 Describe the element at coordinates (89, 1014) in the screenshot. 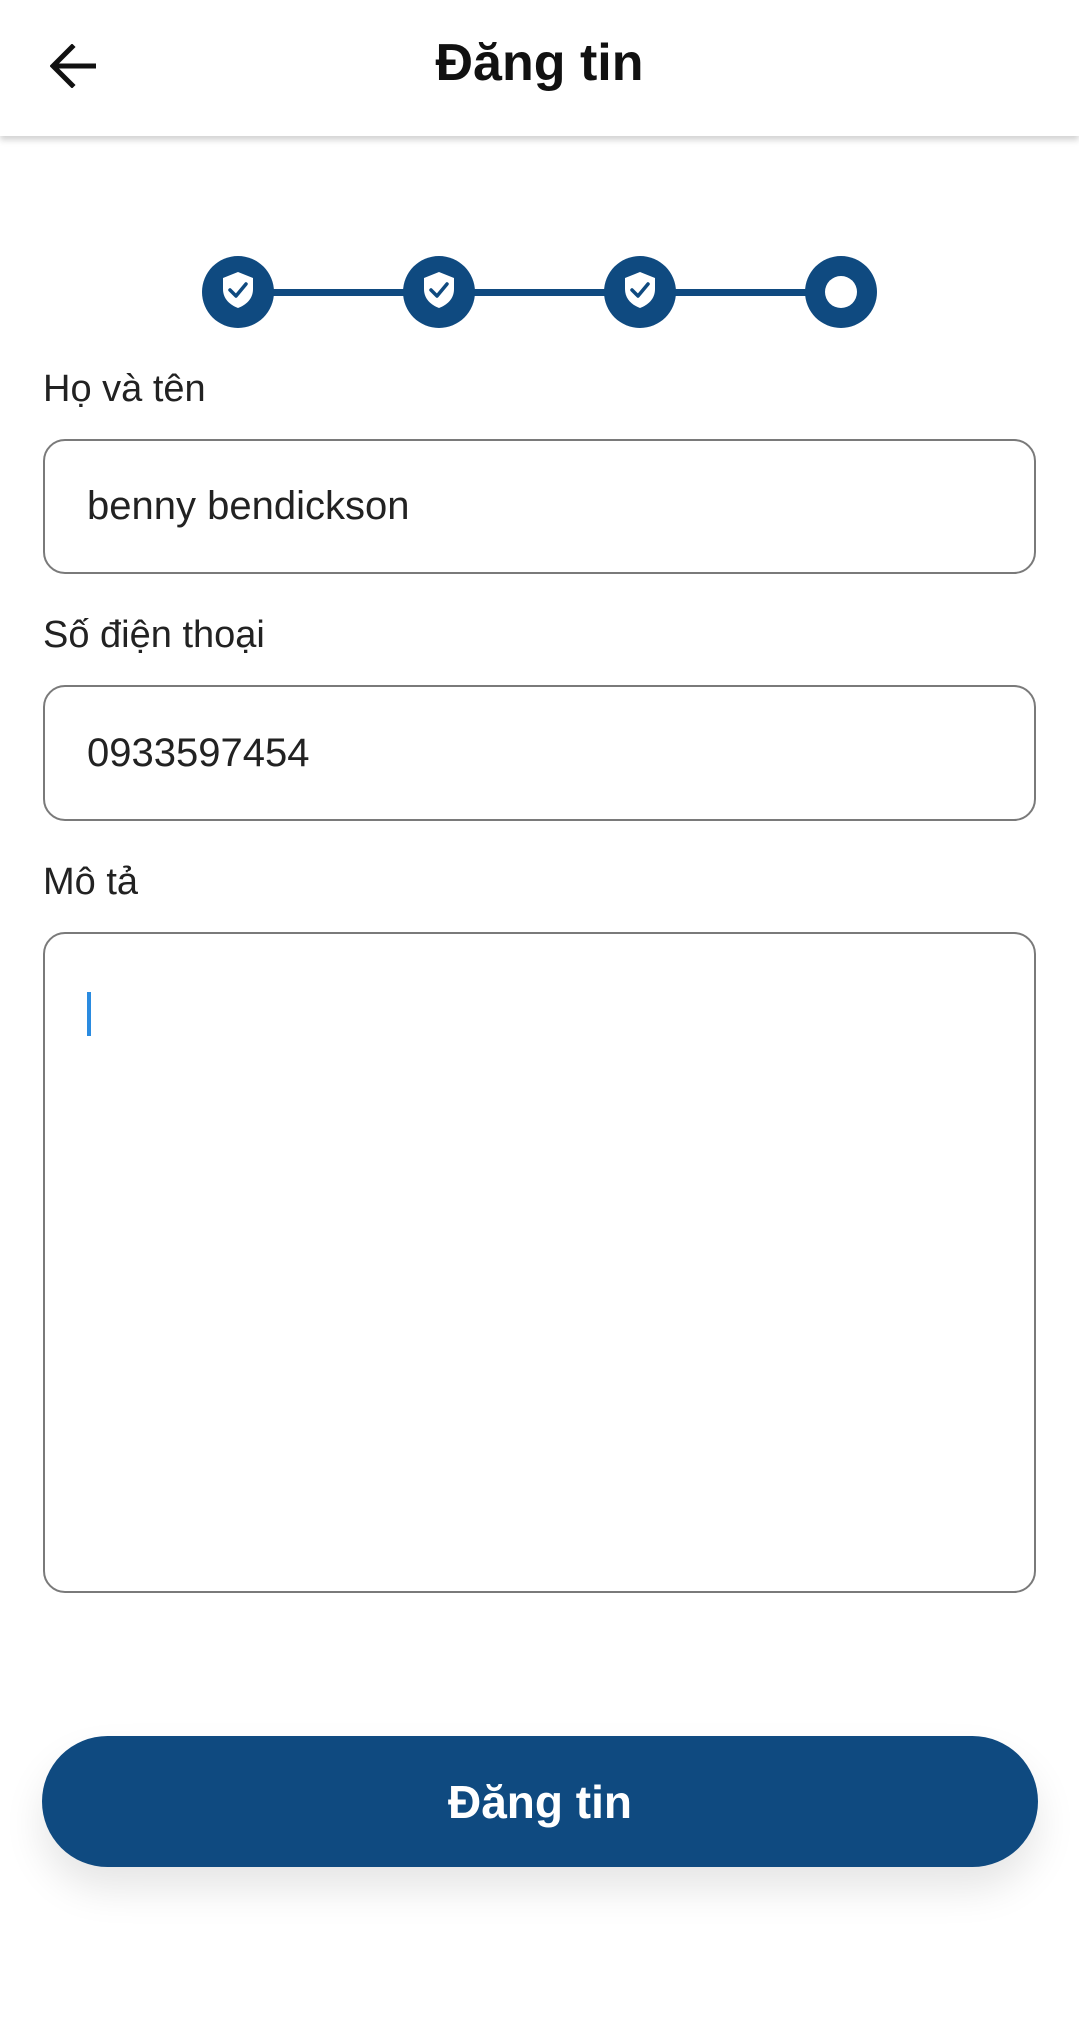

I see `text-cursor` at that location.